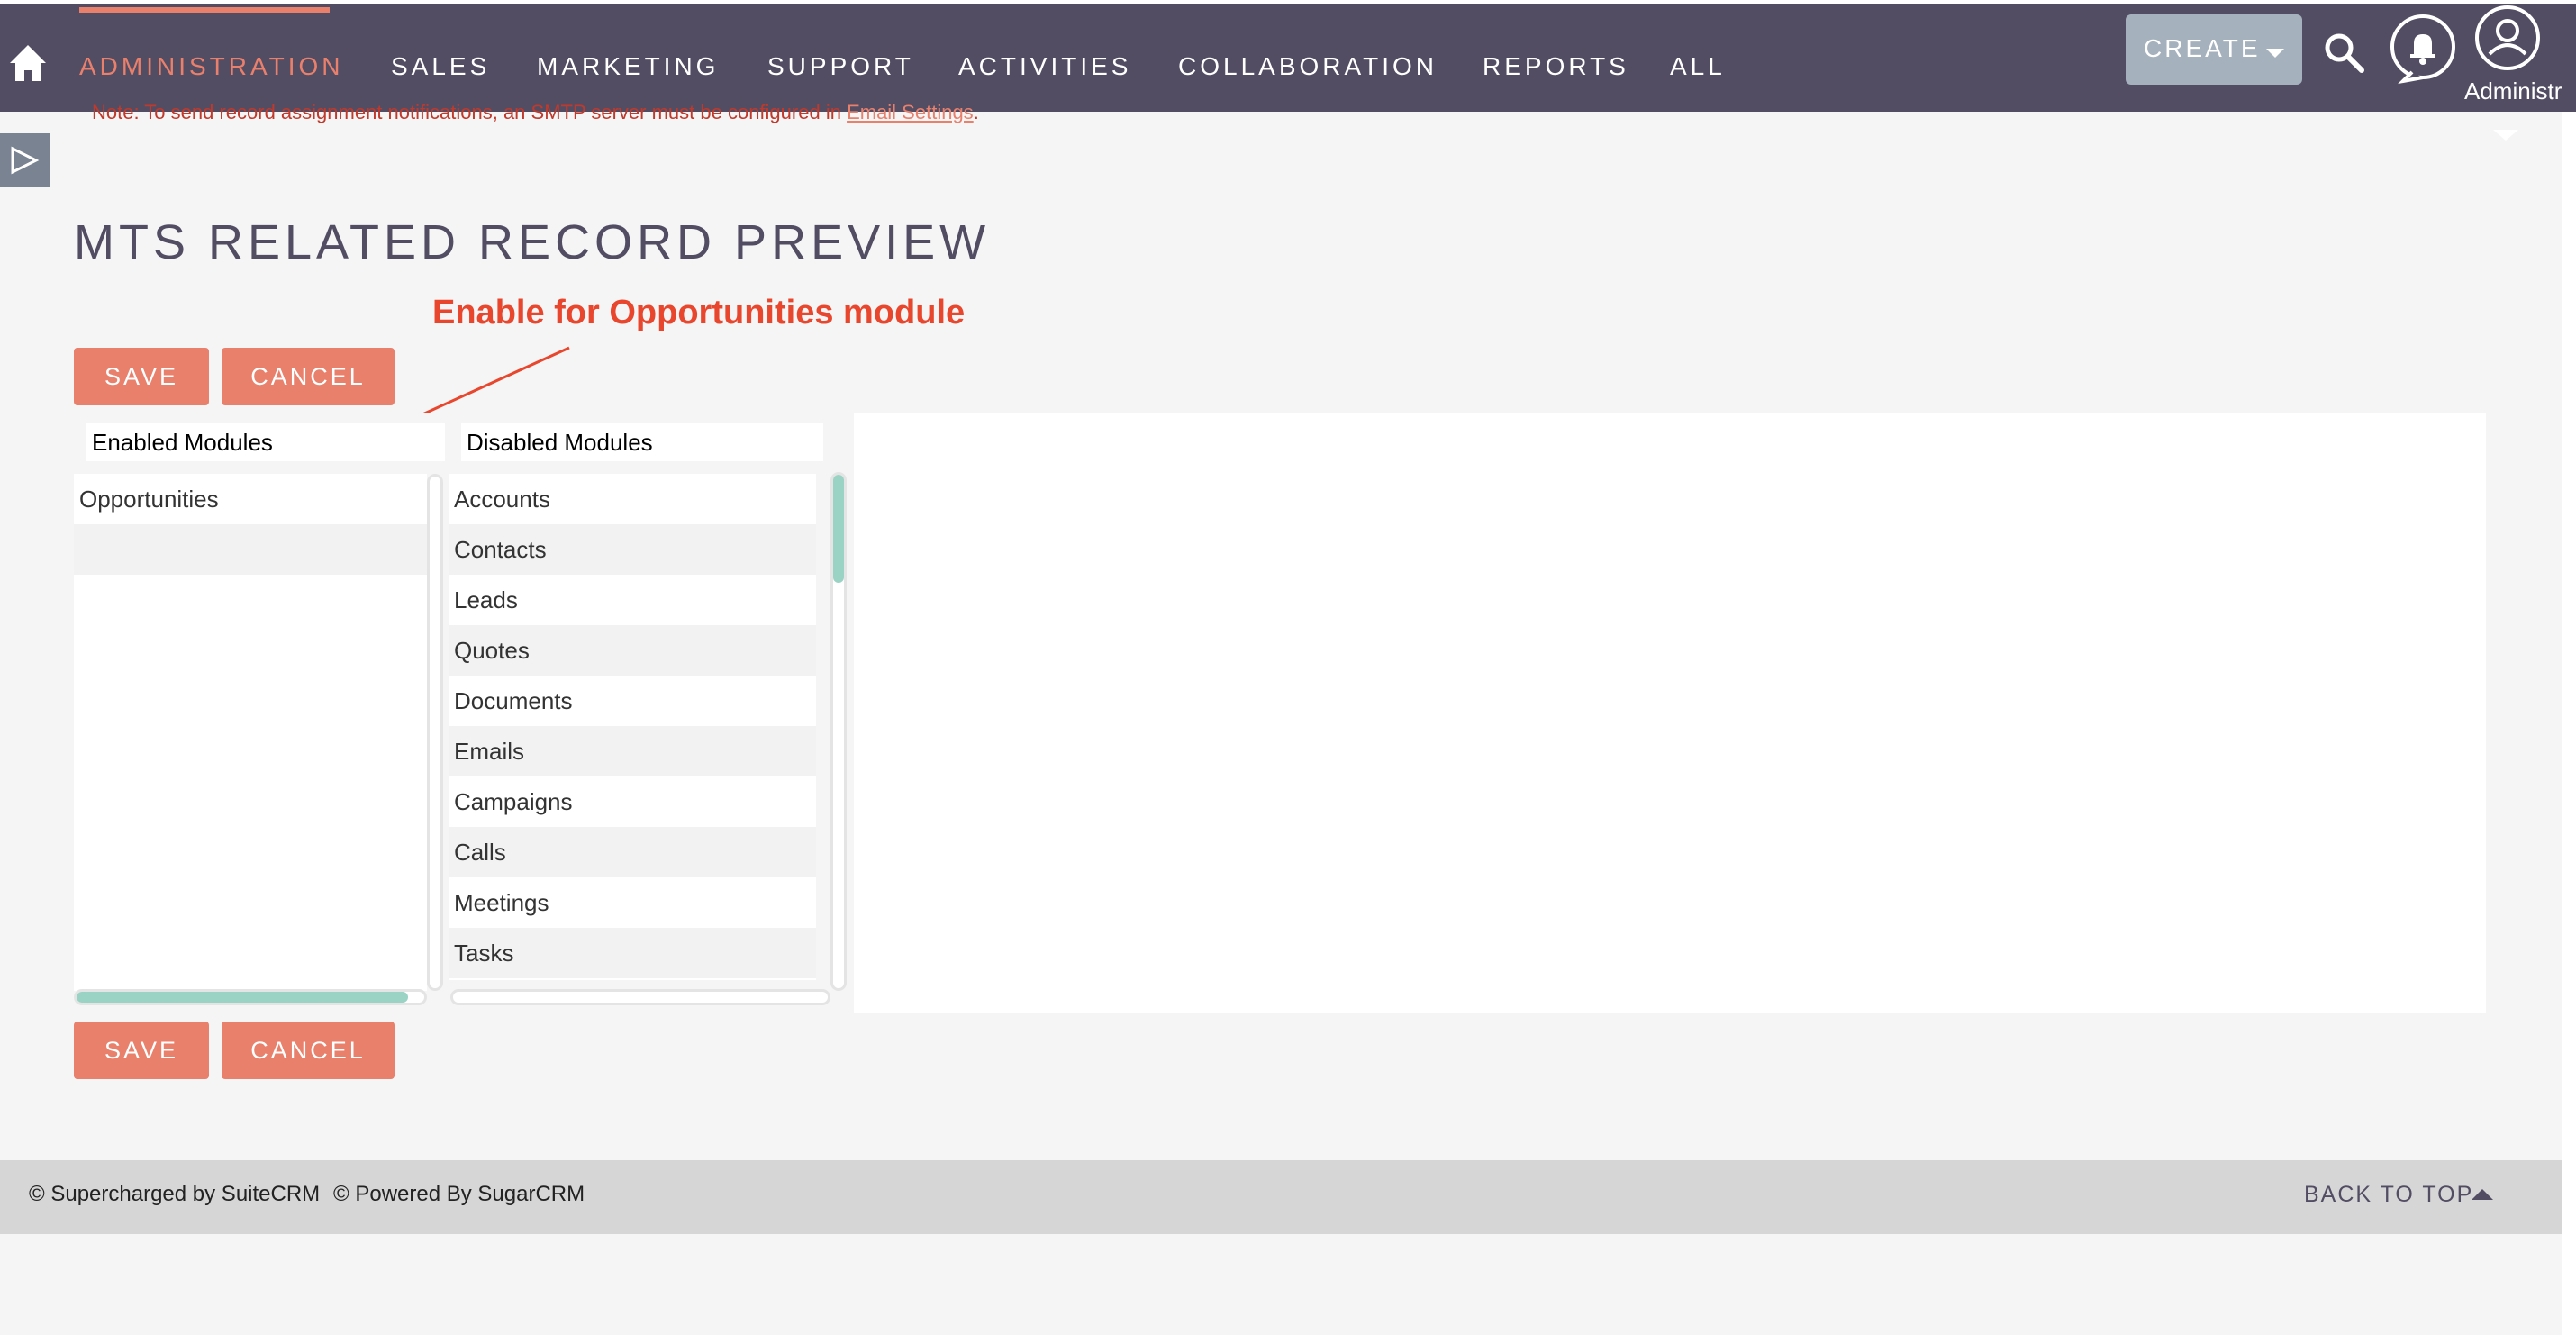 This screenshot has width=2576, height=1335. I want to click on tab-activities: ACTIVITIES, so click(1044, 66).